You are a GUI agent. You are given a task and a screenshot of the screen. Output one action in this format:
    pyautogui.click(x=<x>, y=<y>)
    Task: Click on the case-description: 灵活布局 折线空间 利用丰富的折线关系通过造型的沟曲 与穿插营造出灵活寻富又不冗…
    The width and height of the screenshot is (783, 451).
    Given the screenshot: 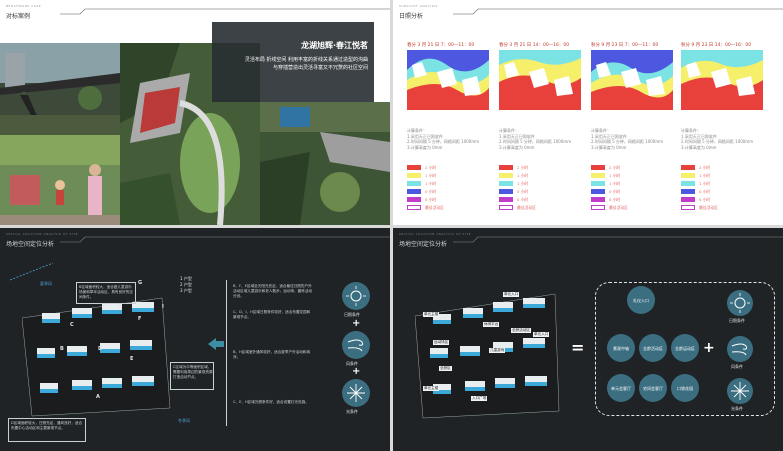 What is the action you would take?
    pyautogui.click(x=293, y=64)
    